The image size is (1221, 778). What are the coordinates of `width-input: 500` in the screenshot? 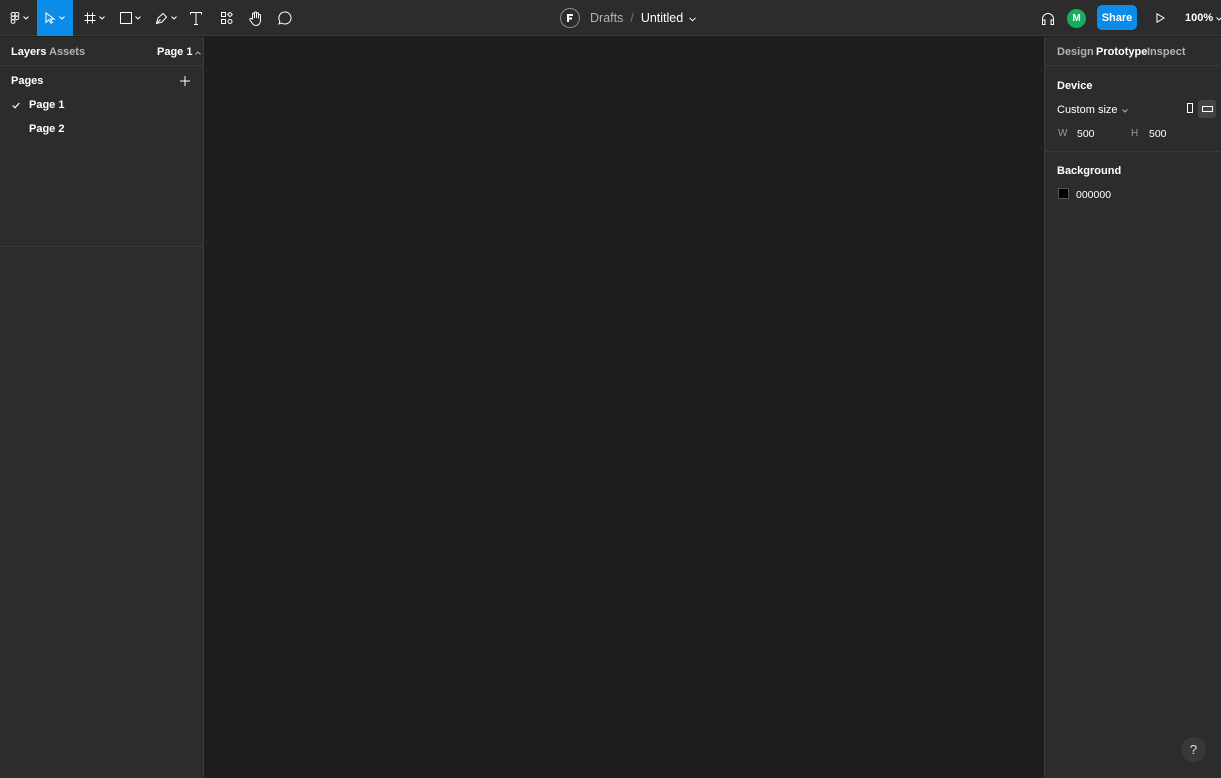 It's located at (1086, 134).